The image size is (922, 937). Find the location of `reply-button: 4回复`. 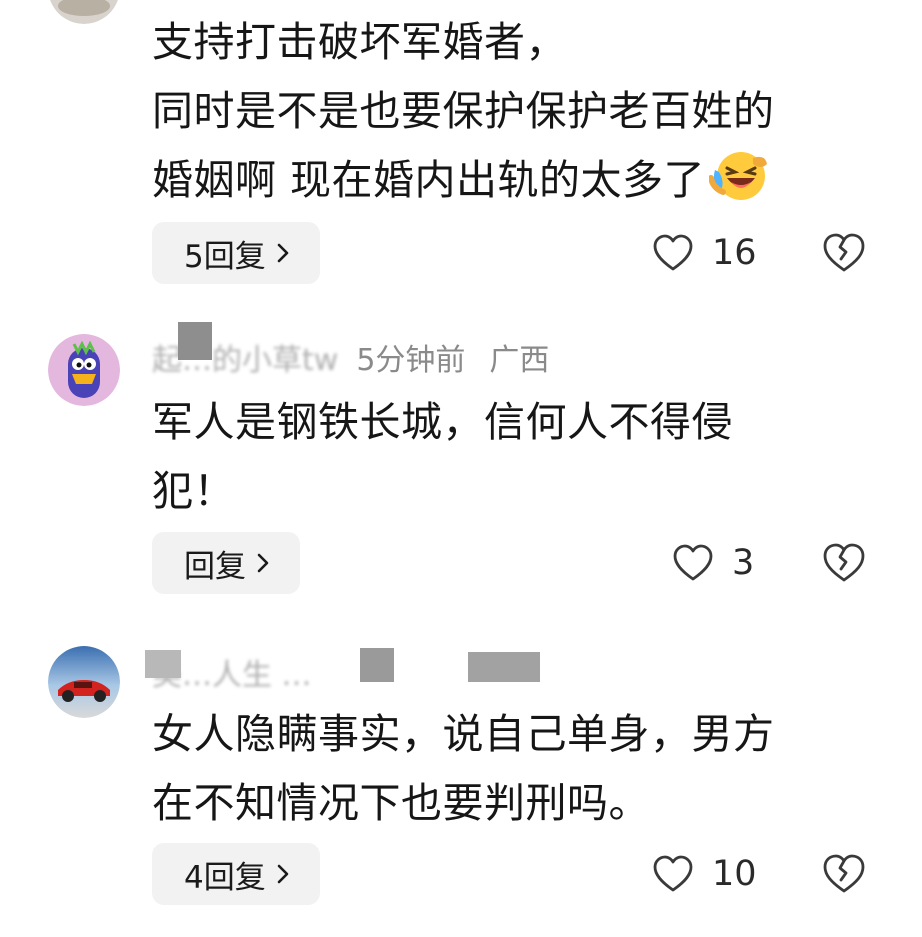

reply-button: 4回复 is located at coordinates (236, 874).